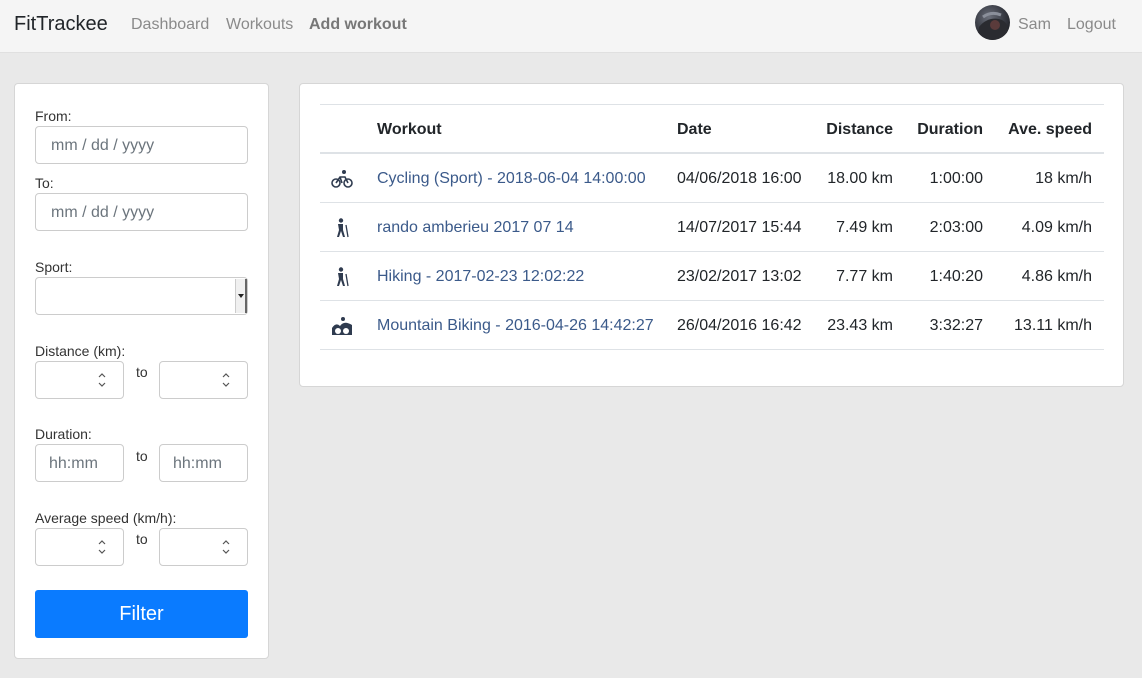  Describe the element at coordinates (197, 463) in the screenshot. I see `duration-to-placeholder: hh:mm` at that location.